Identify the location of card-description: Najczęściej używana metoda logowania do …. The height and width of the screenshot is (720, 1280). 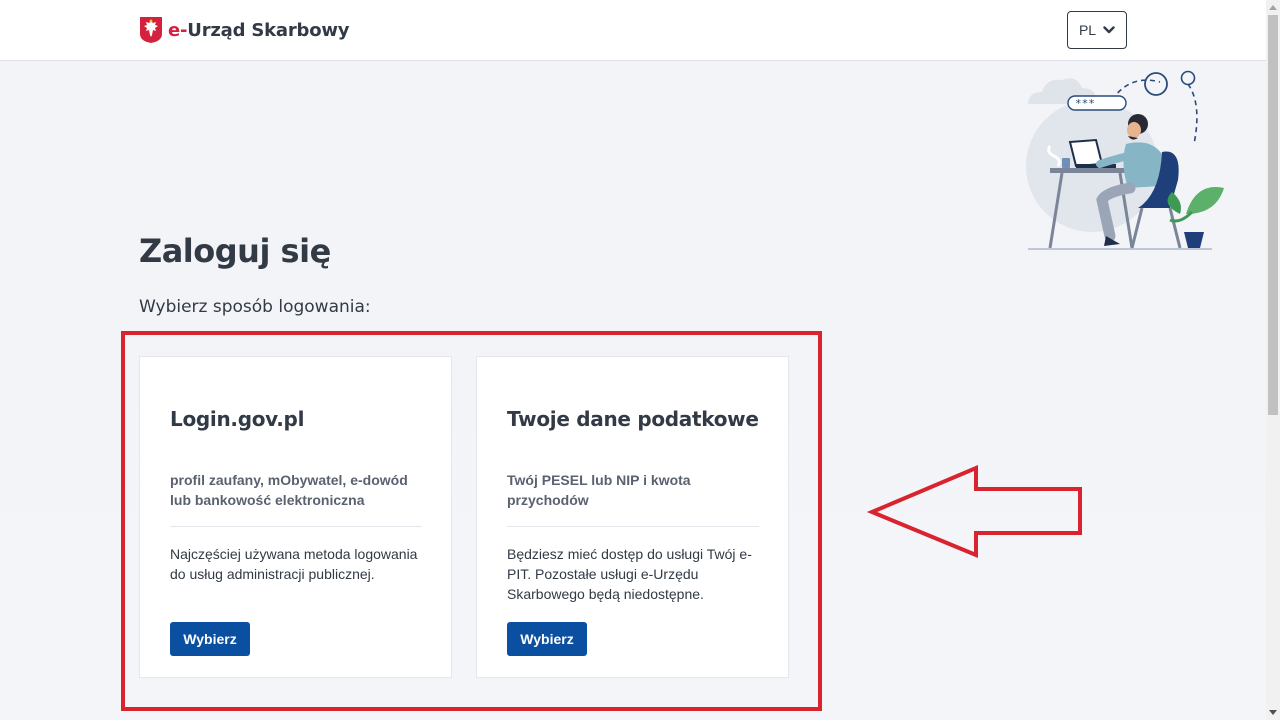
(294, 564).